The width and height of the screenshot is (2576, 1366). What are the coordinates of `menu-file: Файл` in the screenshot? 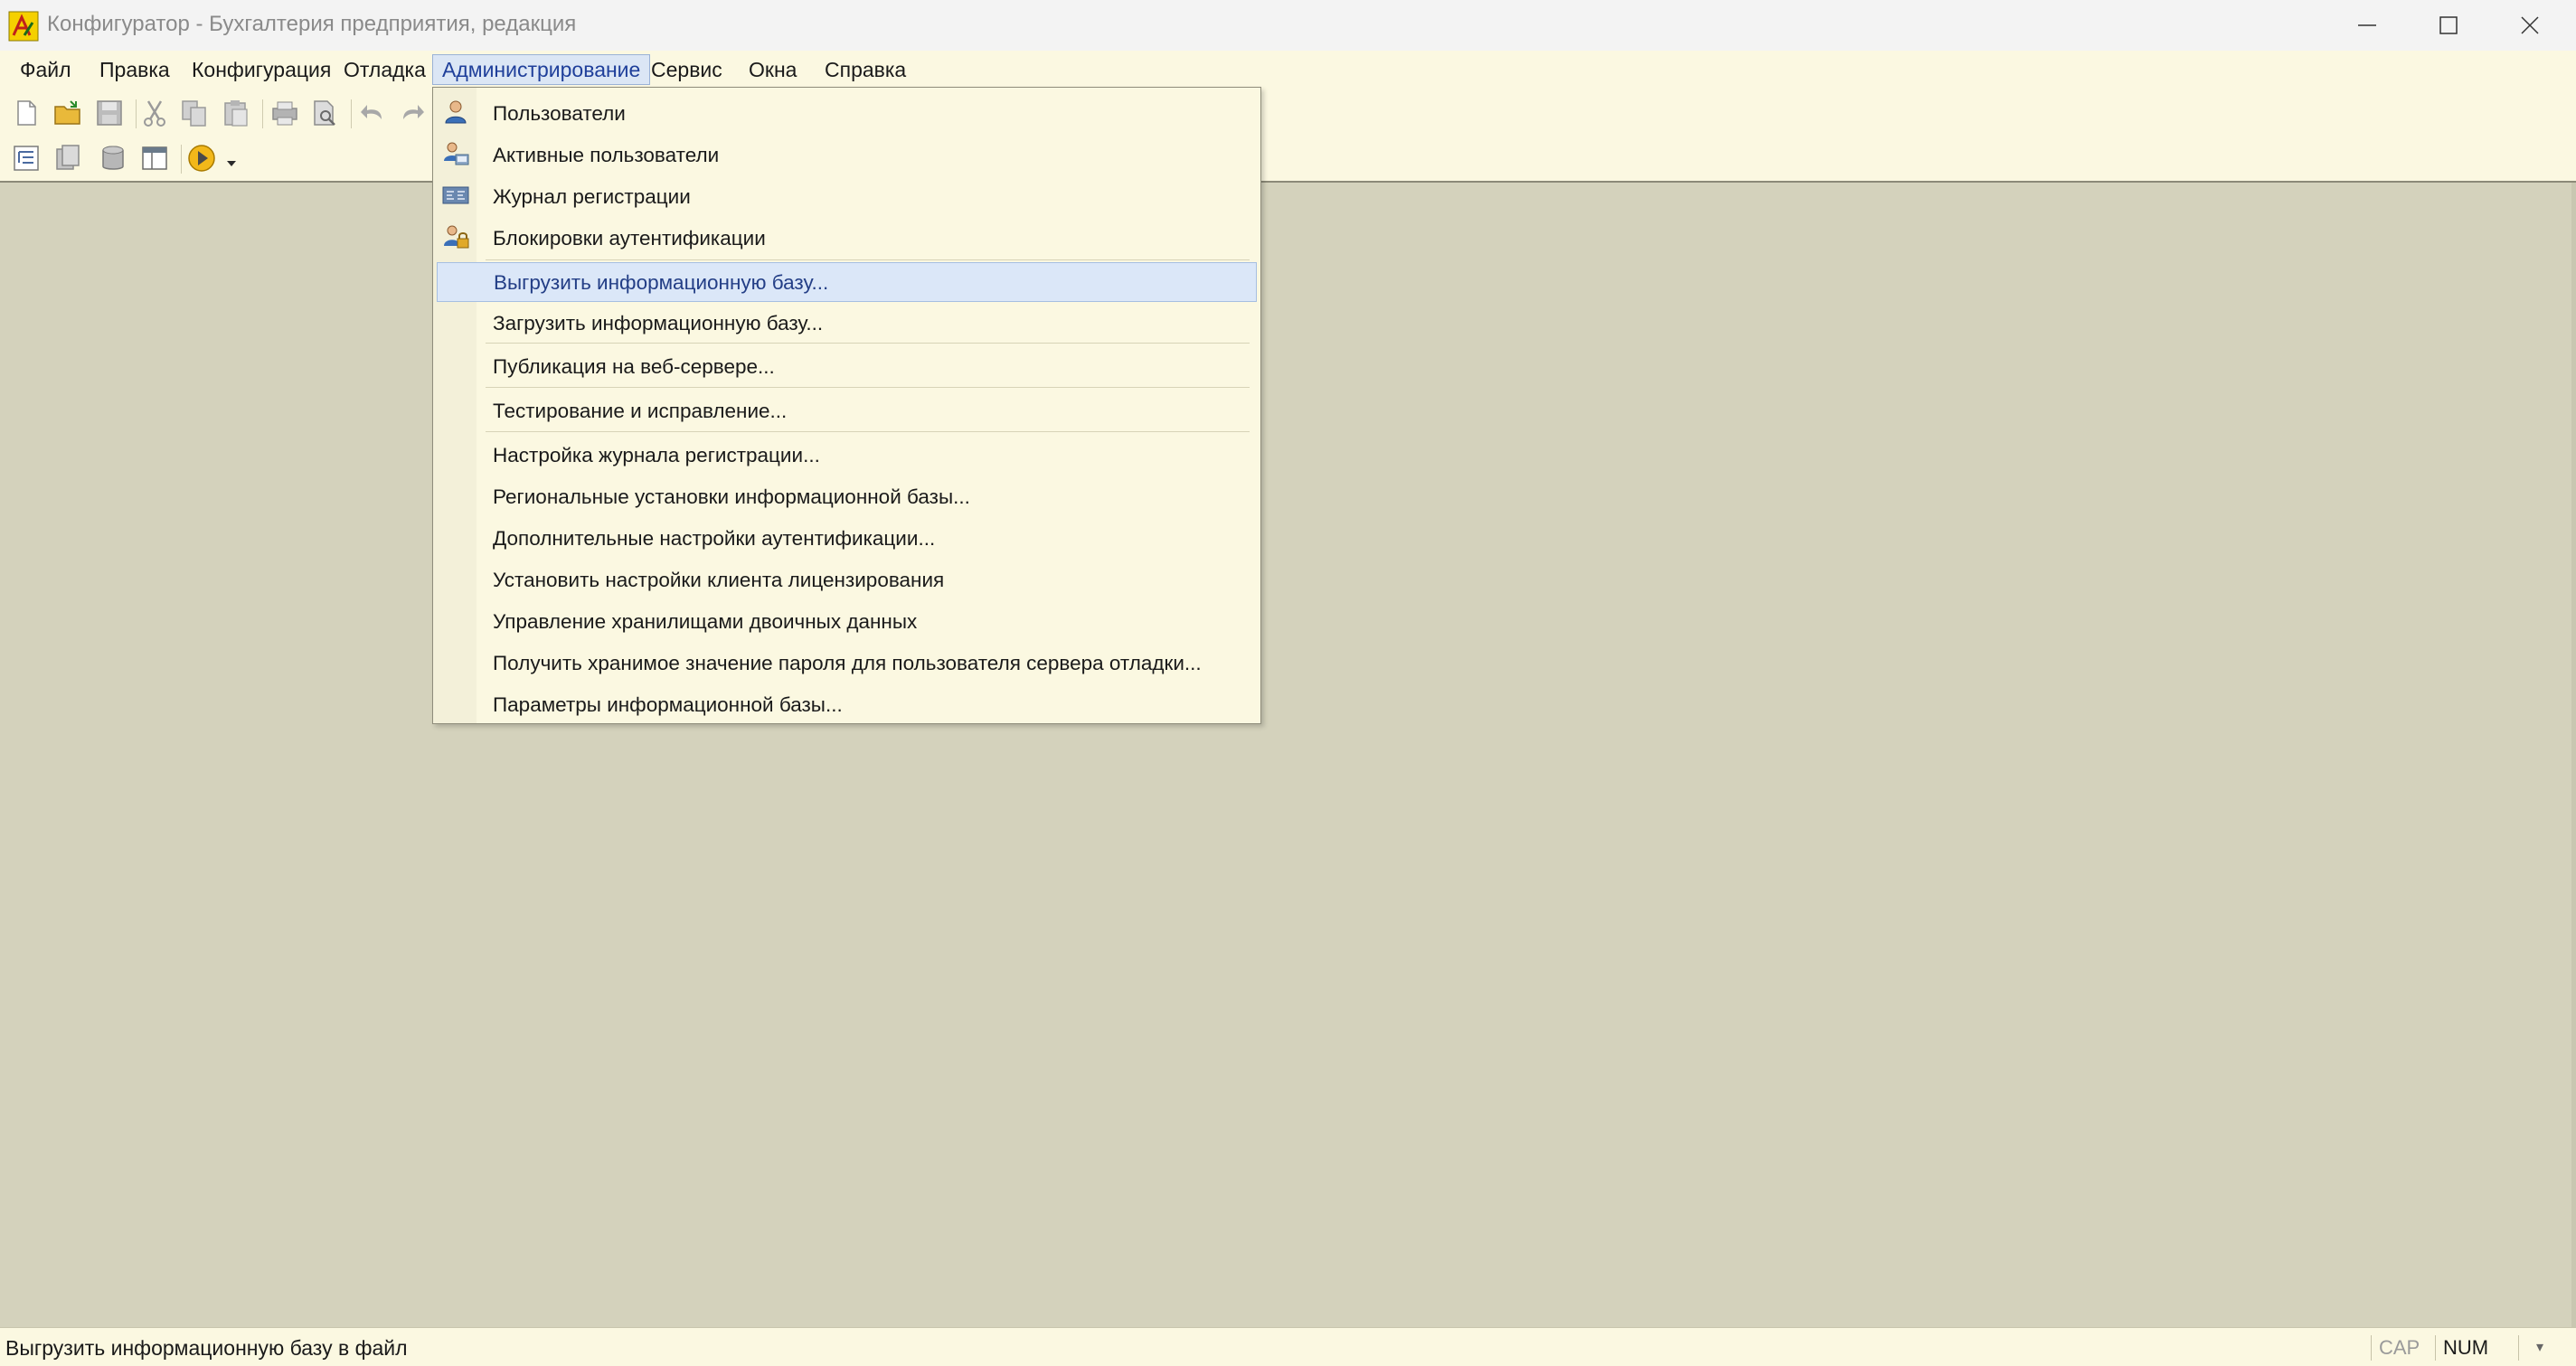 It's located at (45, 69).